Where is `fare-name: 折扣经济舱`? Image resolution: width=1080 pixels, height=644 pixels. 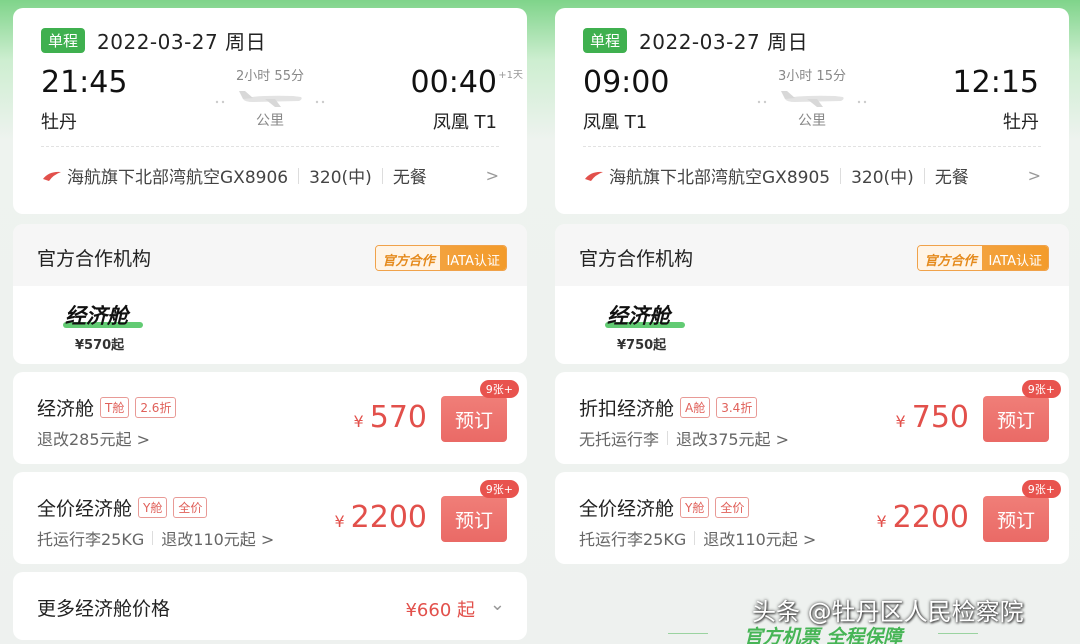 fare-name: 折扣经济舱 is located at coordinates (627, 409).